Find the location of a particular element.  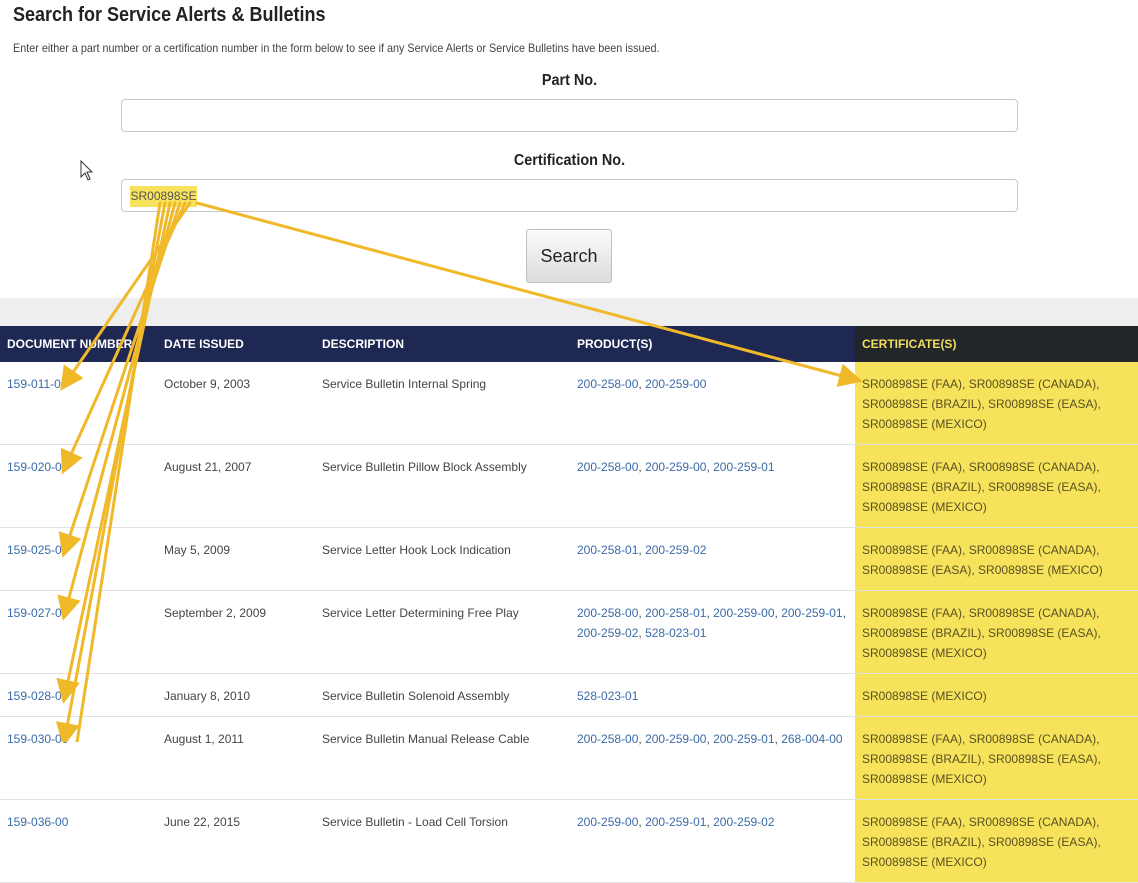

document-number-cell: 159-036-00 is located at coordinates (78, 841).